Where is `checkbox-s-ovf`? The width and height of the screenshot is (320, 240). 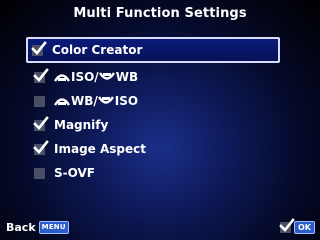 checkbox-s-ovf is located at coordinates (39, 173).